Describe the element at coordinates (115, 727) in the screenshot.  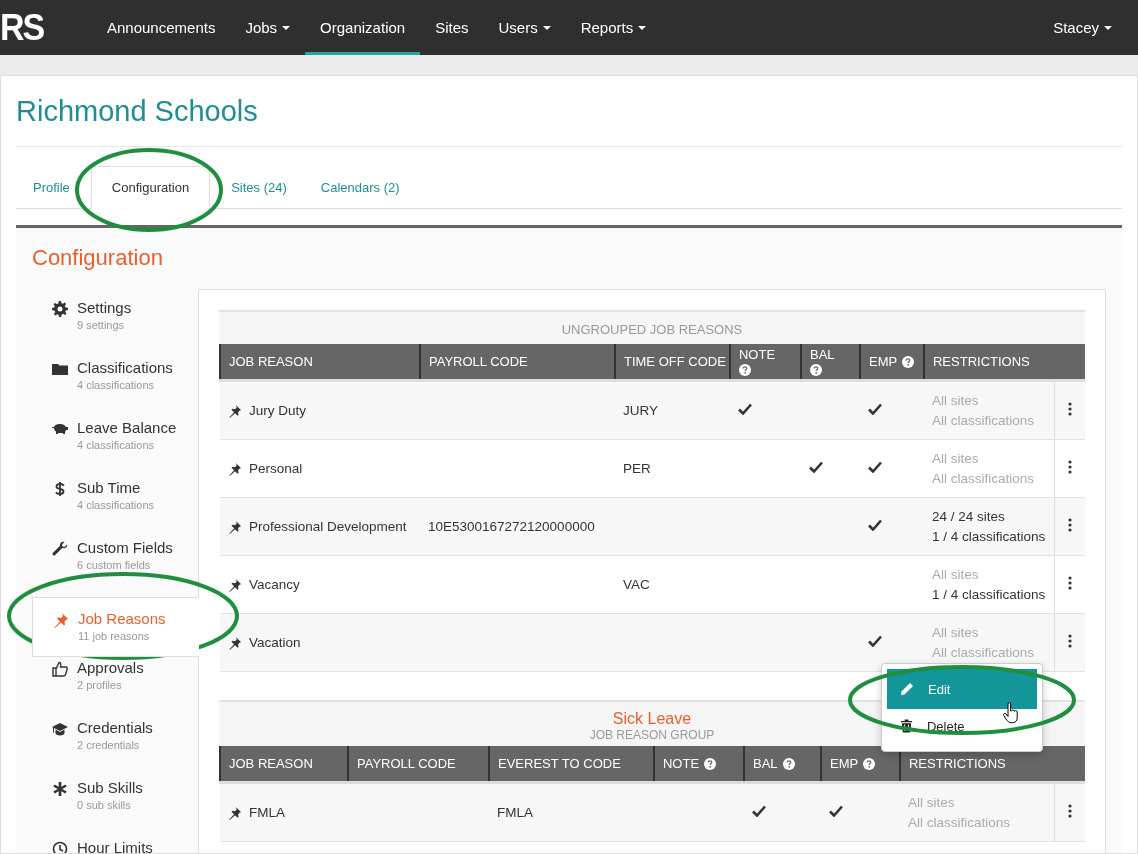
I see `sidebar-label: Credentials` at that location.